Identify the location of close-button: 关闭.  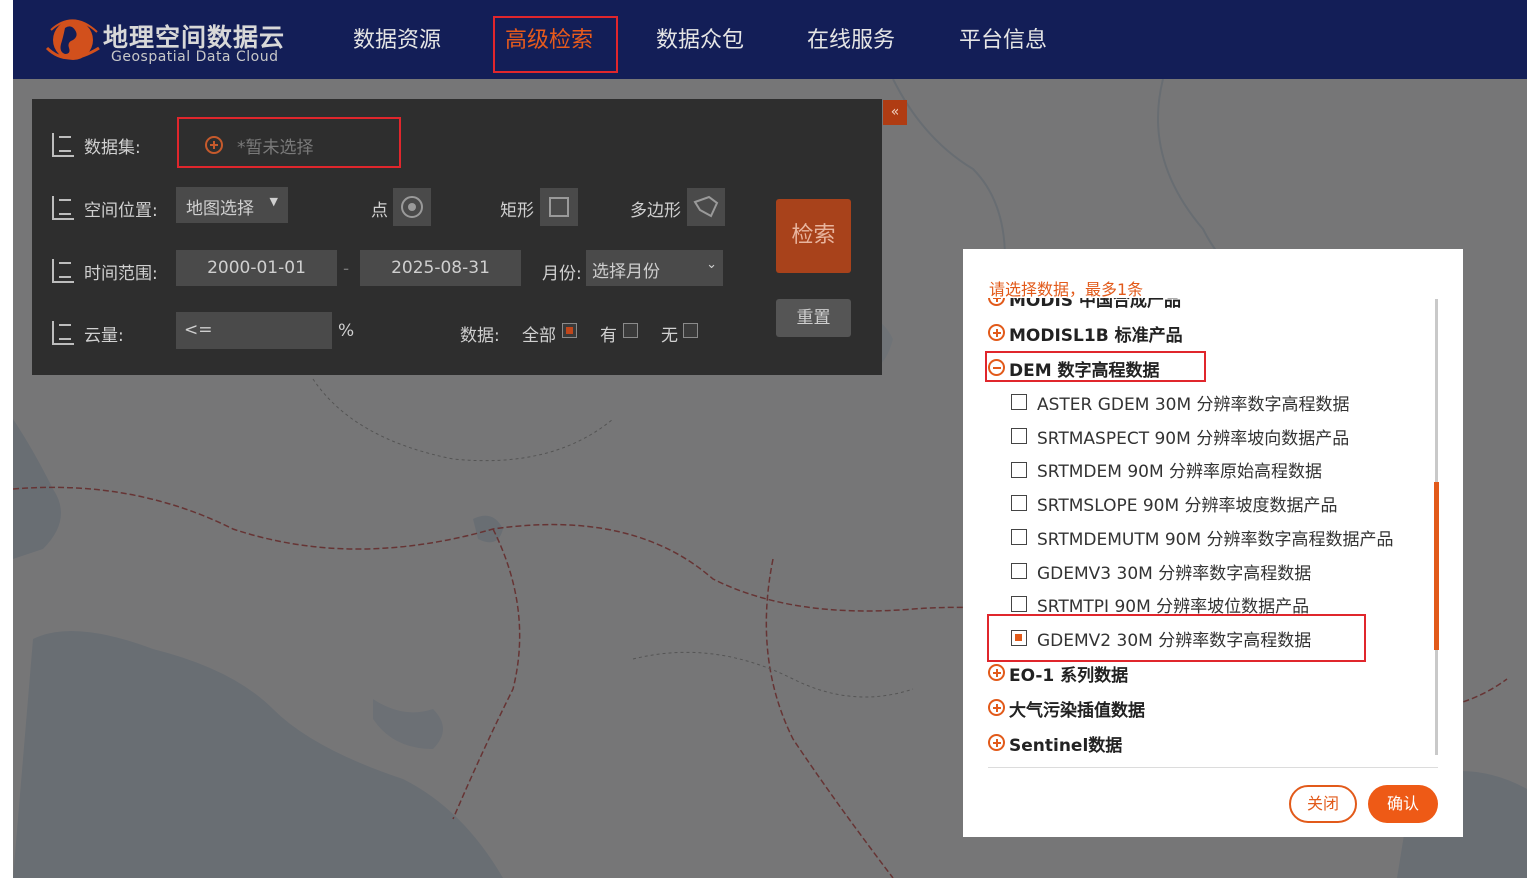
(1323, 804).